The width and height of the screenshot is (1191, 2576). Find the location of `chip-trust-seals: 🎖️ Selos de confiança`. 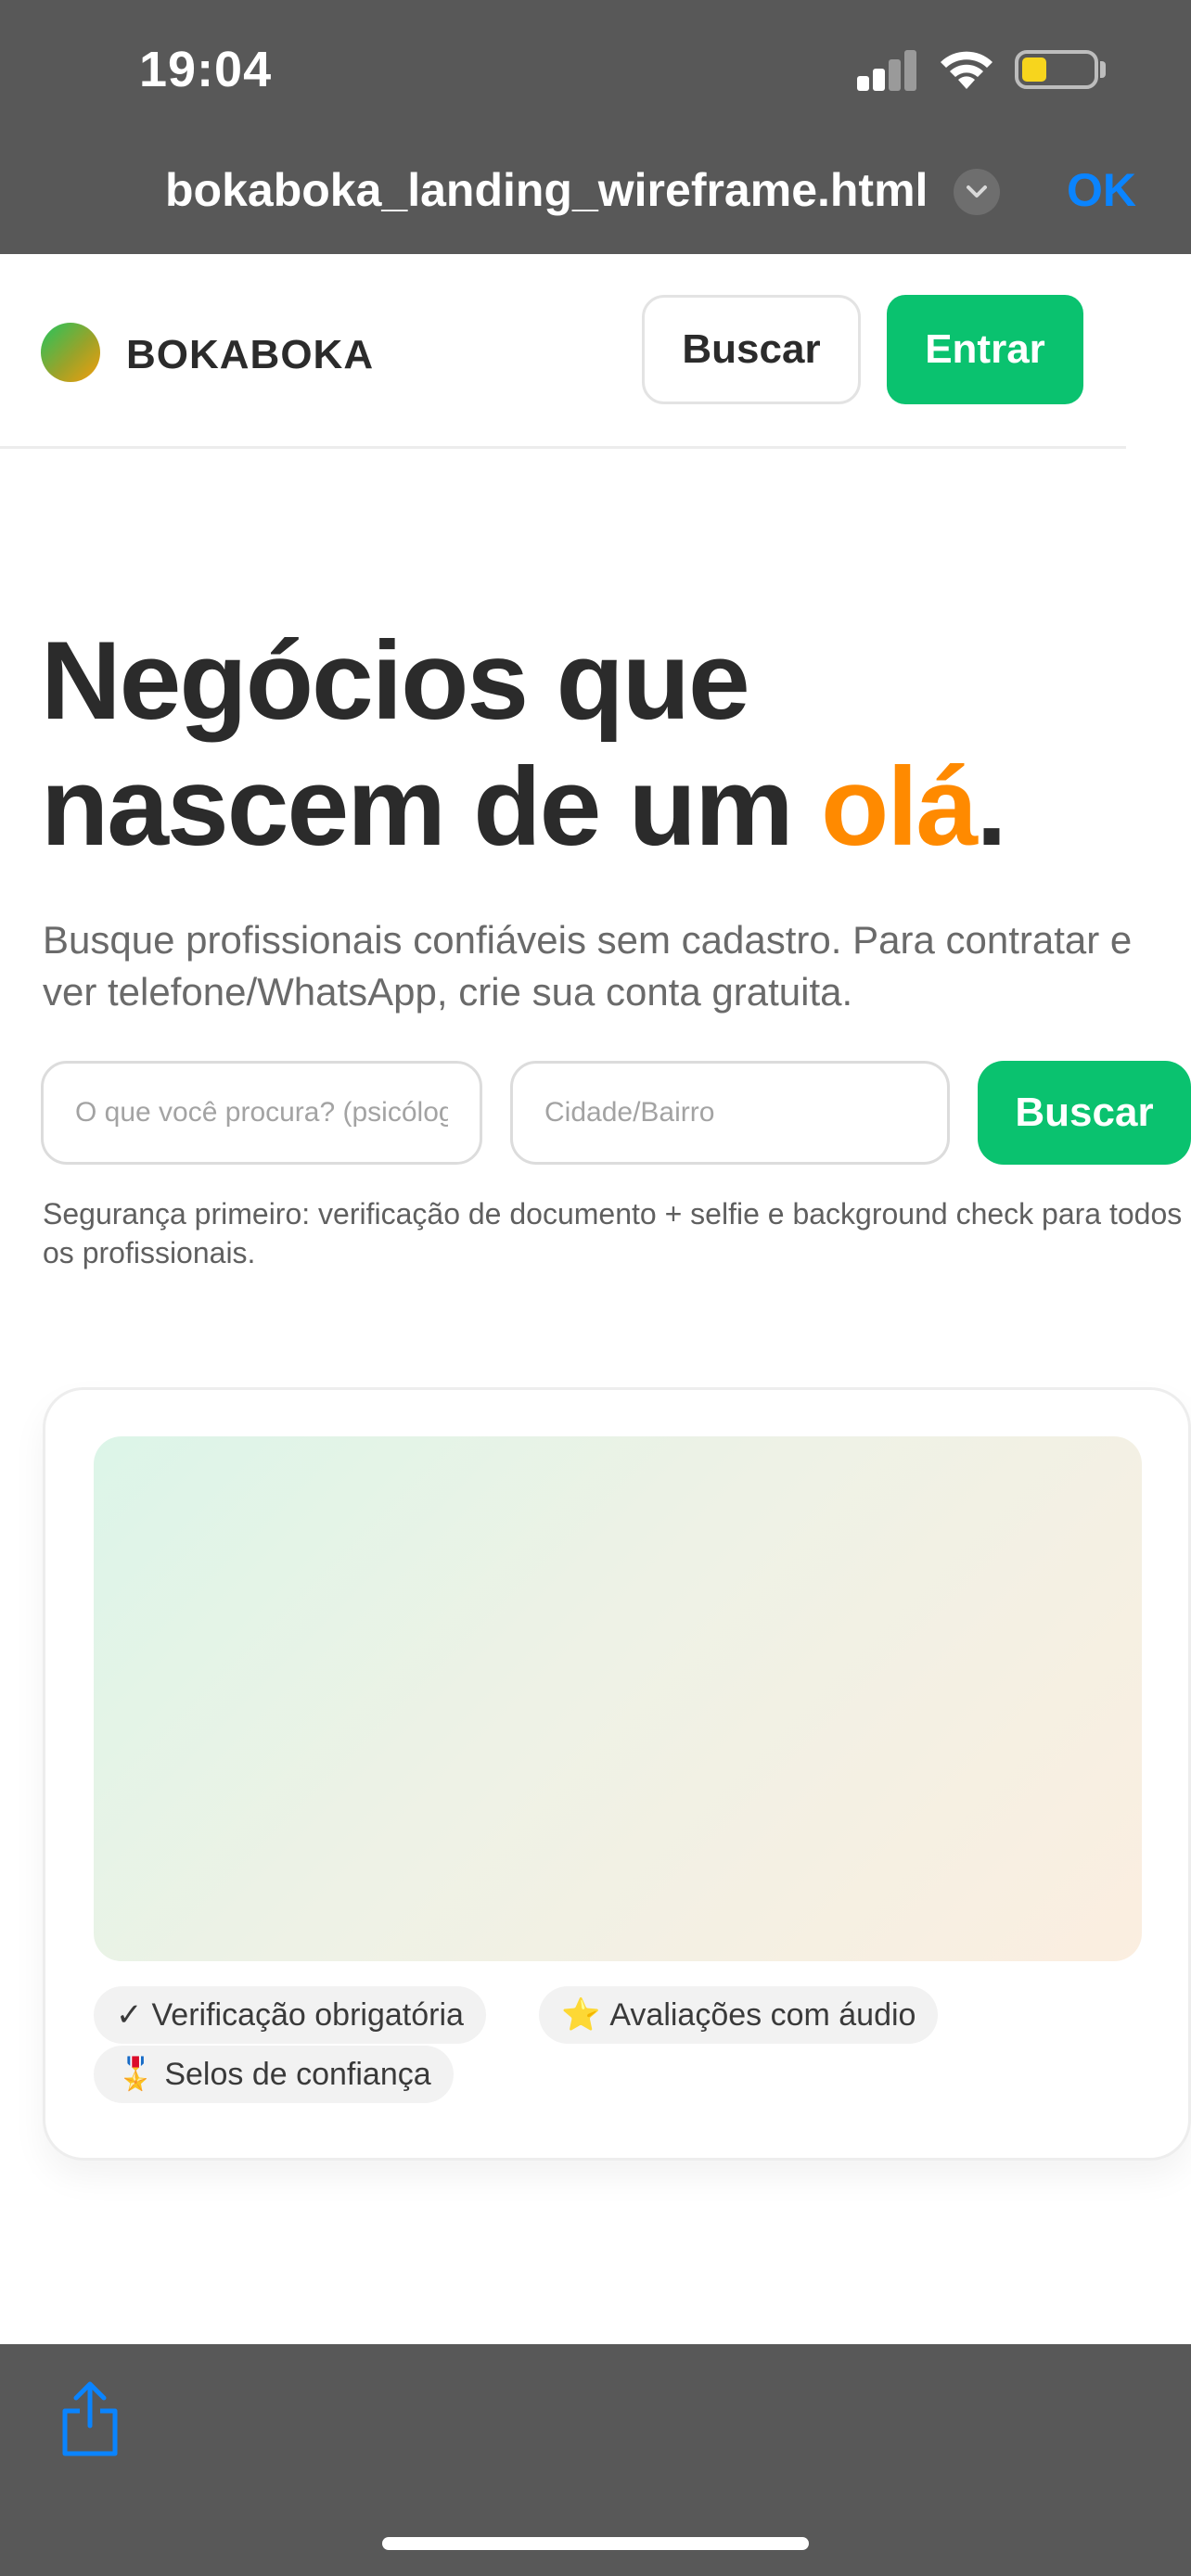

chip-trust-seals: 🎖️ Selos de confiança is located at coordinates (274, 2074).